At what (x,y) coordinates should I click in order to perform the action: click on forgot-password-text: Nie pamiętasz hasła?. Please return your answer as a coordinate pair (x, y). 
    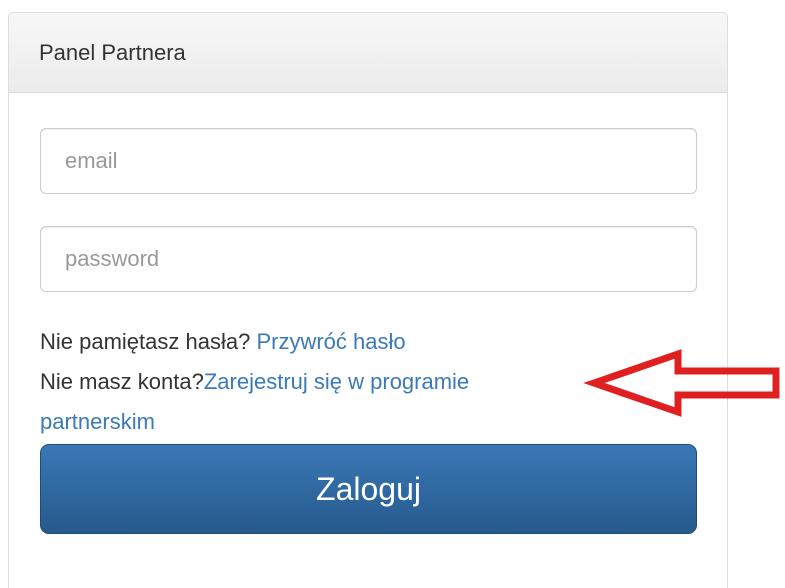
    Looking at the image, I should click on (148, 341).